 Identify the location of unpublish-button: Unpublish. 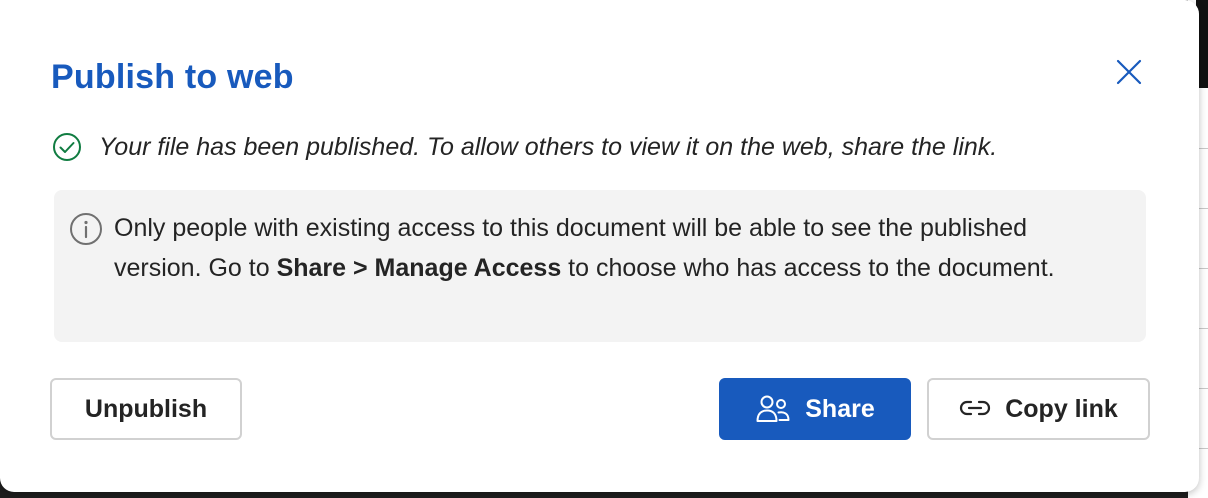
(146, 409).